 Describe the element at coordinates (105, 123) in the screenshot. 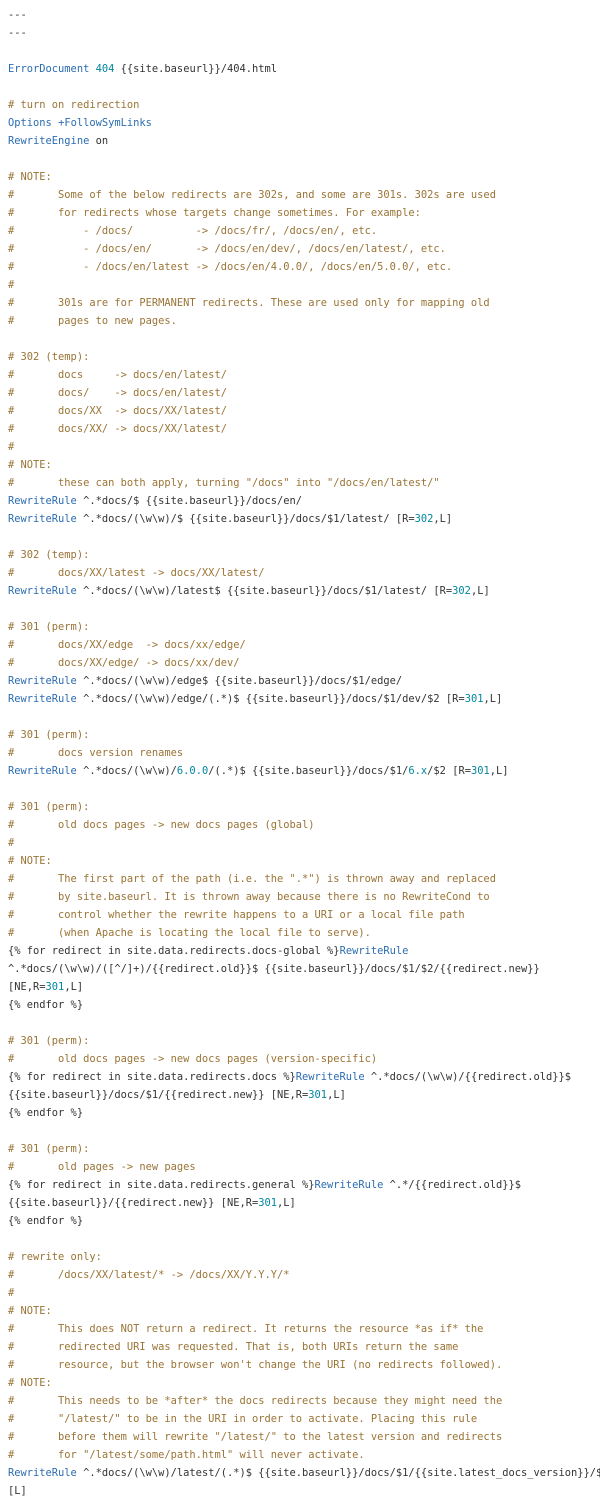

I see `directive-keyword: +FollowSymLinks` at that location.